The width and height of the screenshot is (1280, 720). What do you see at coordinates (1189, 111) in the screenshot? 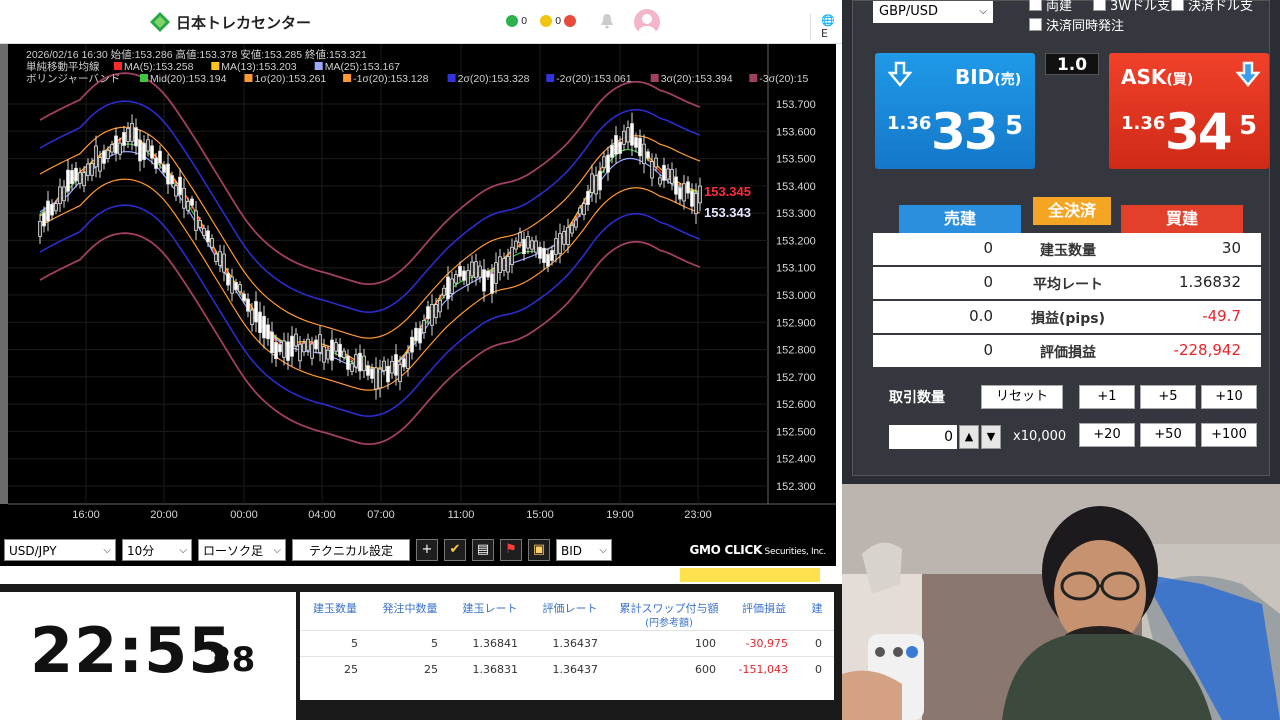
I see `ask-buy-button: ASK(買) 1.36 34 5` at bounding box center [1189, 111].